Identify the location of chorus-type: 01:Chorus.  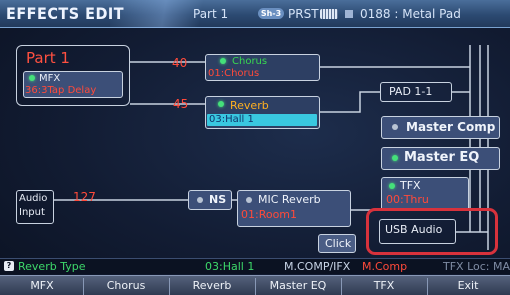
(234, 73).